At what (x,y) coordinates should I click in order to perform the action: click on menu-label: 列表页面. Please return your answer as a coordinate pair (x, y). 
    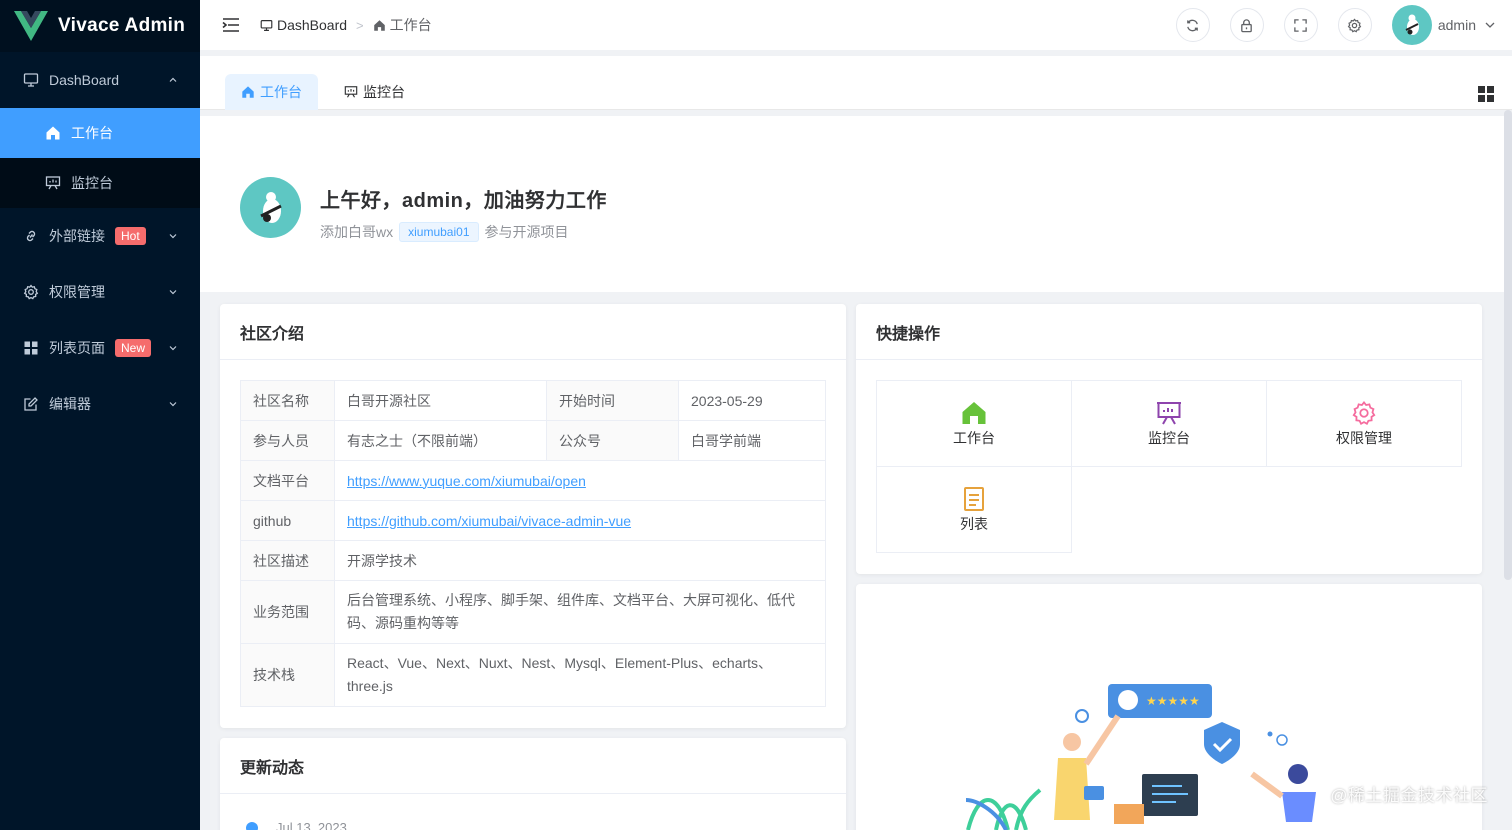
    Looking at the image, I should click on (77, 348).